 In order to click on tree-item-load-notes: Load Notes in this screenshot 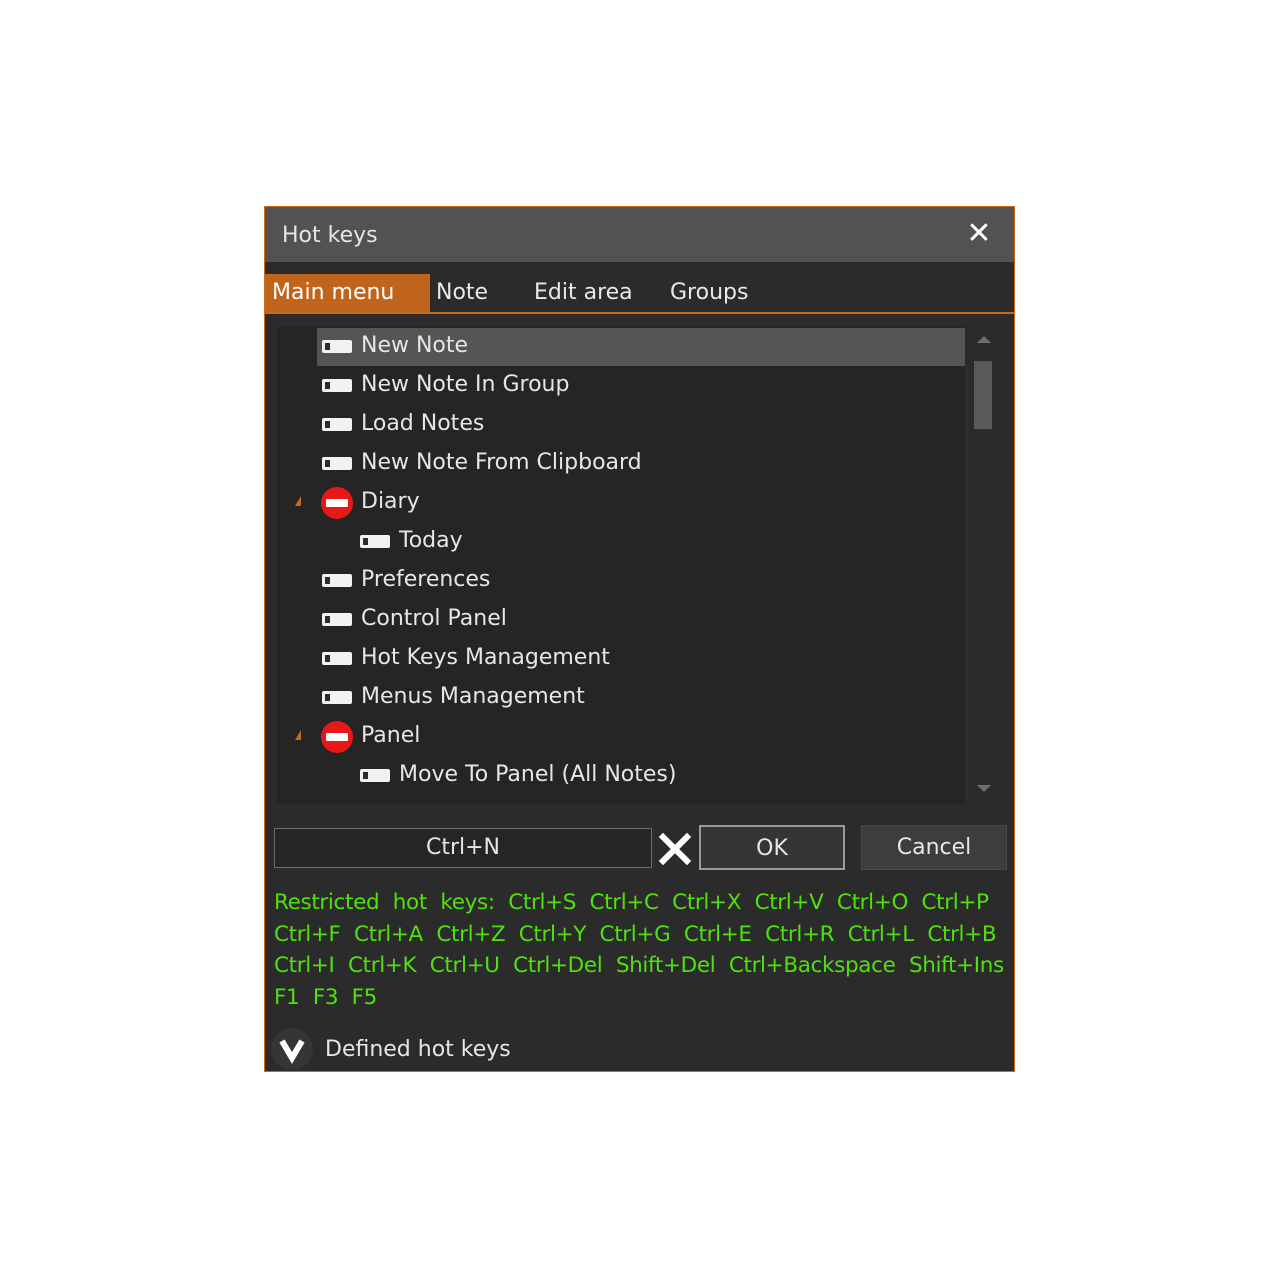, I will do `click(641, 425)`.